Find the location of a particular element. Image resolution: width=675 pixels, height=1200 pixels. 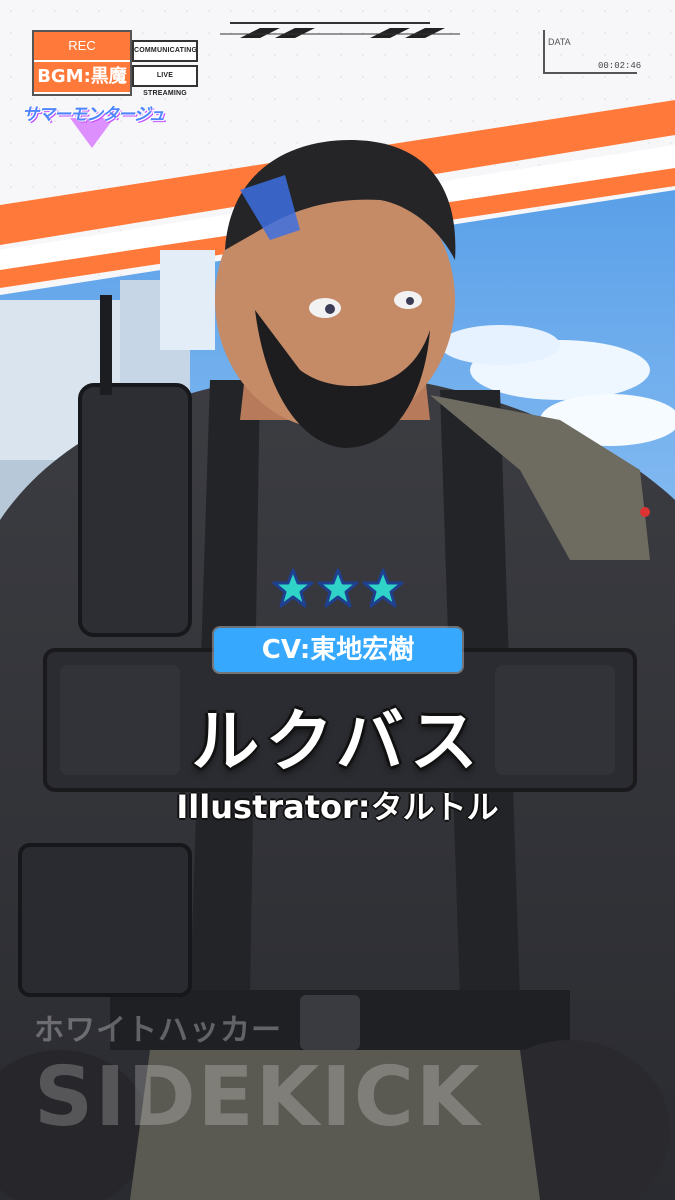

cv-badge: CV:東地宏樹 is located at coordinates (338, 650).